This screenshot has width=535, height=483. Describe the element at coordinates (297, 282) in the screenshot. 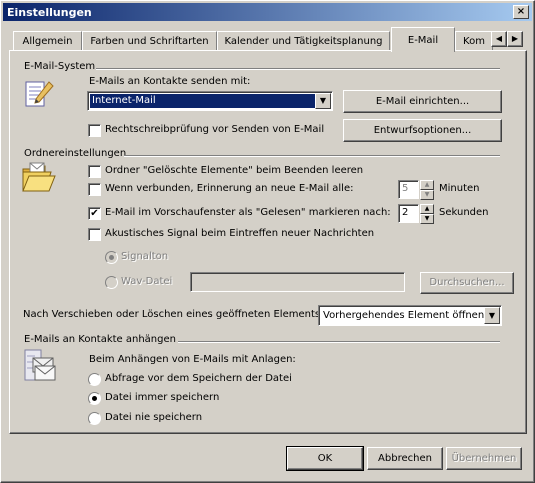

I see `wav-file-input` at that location.